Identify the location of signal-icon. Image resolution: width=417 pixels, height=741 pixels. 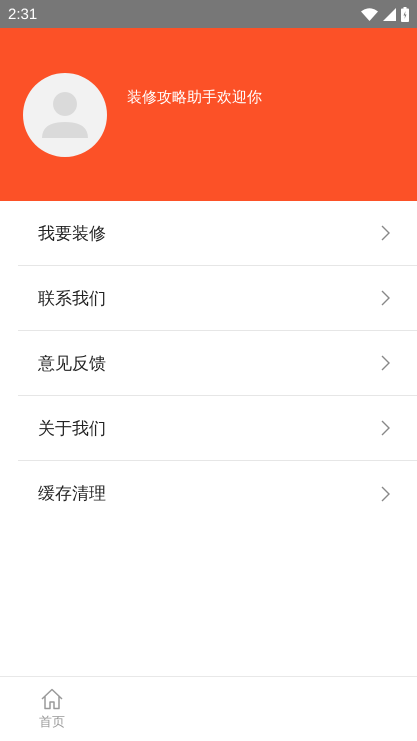
(389, 14).